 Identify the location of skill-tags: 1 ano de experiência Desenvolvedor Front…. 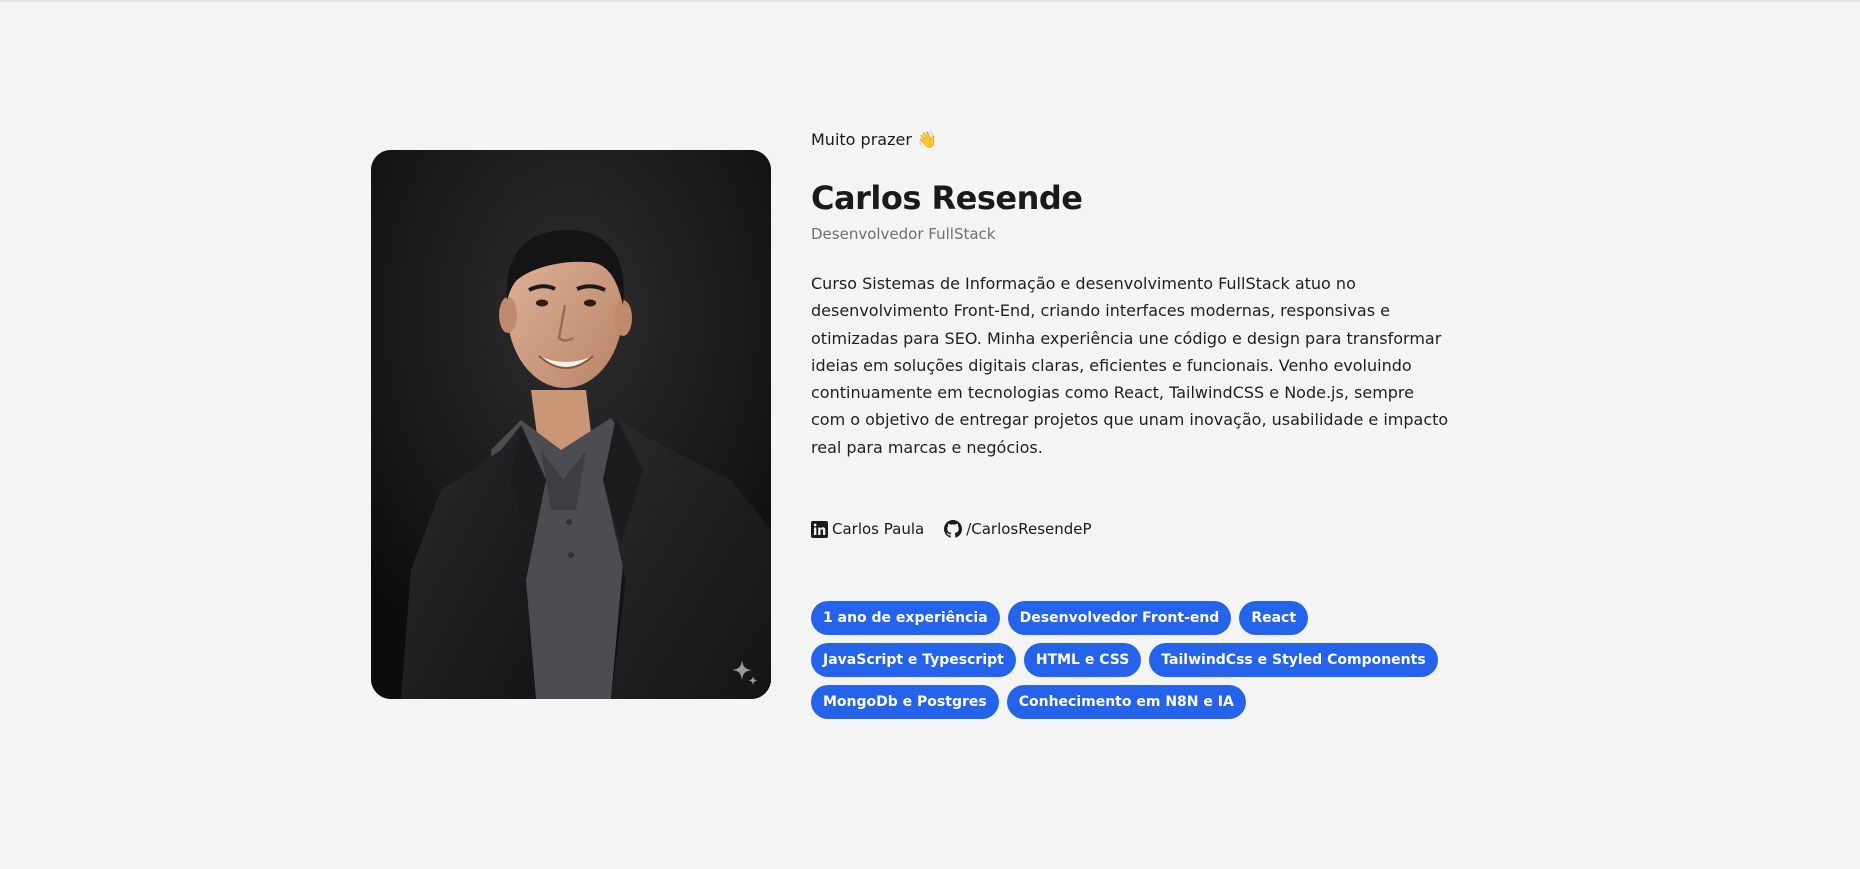
(1136, 660).